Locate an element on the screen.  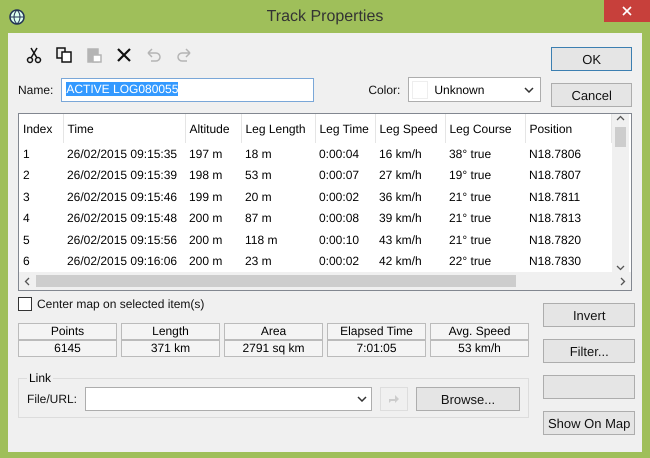
stat-value: 6145 is located at coordinates (67, 348).